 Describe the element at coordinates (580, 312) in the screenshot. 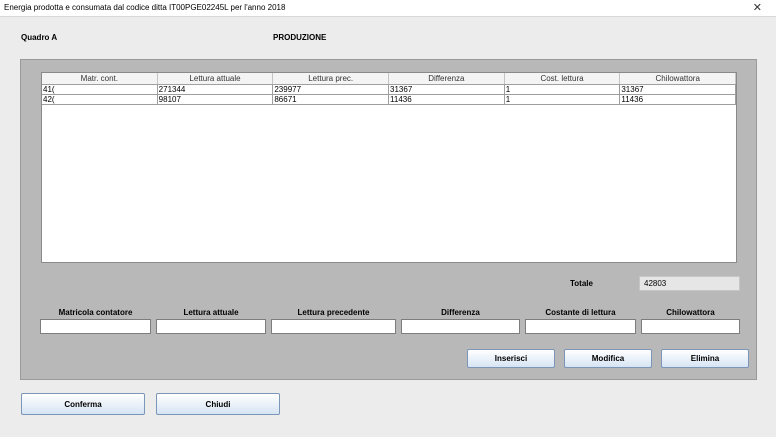

I see `costante-label: Costante di lettura` at that location.